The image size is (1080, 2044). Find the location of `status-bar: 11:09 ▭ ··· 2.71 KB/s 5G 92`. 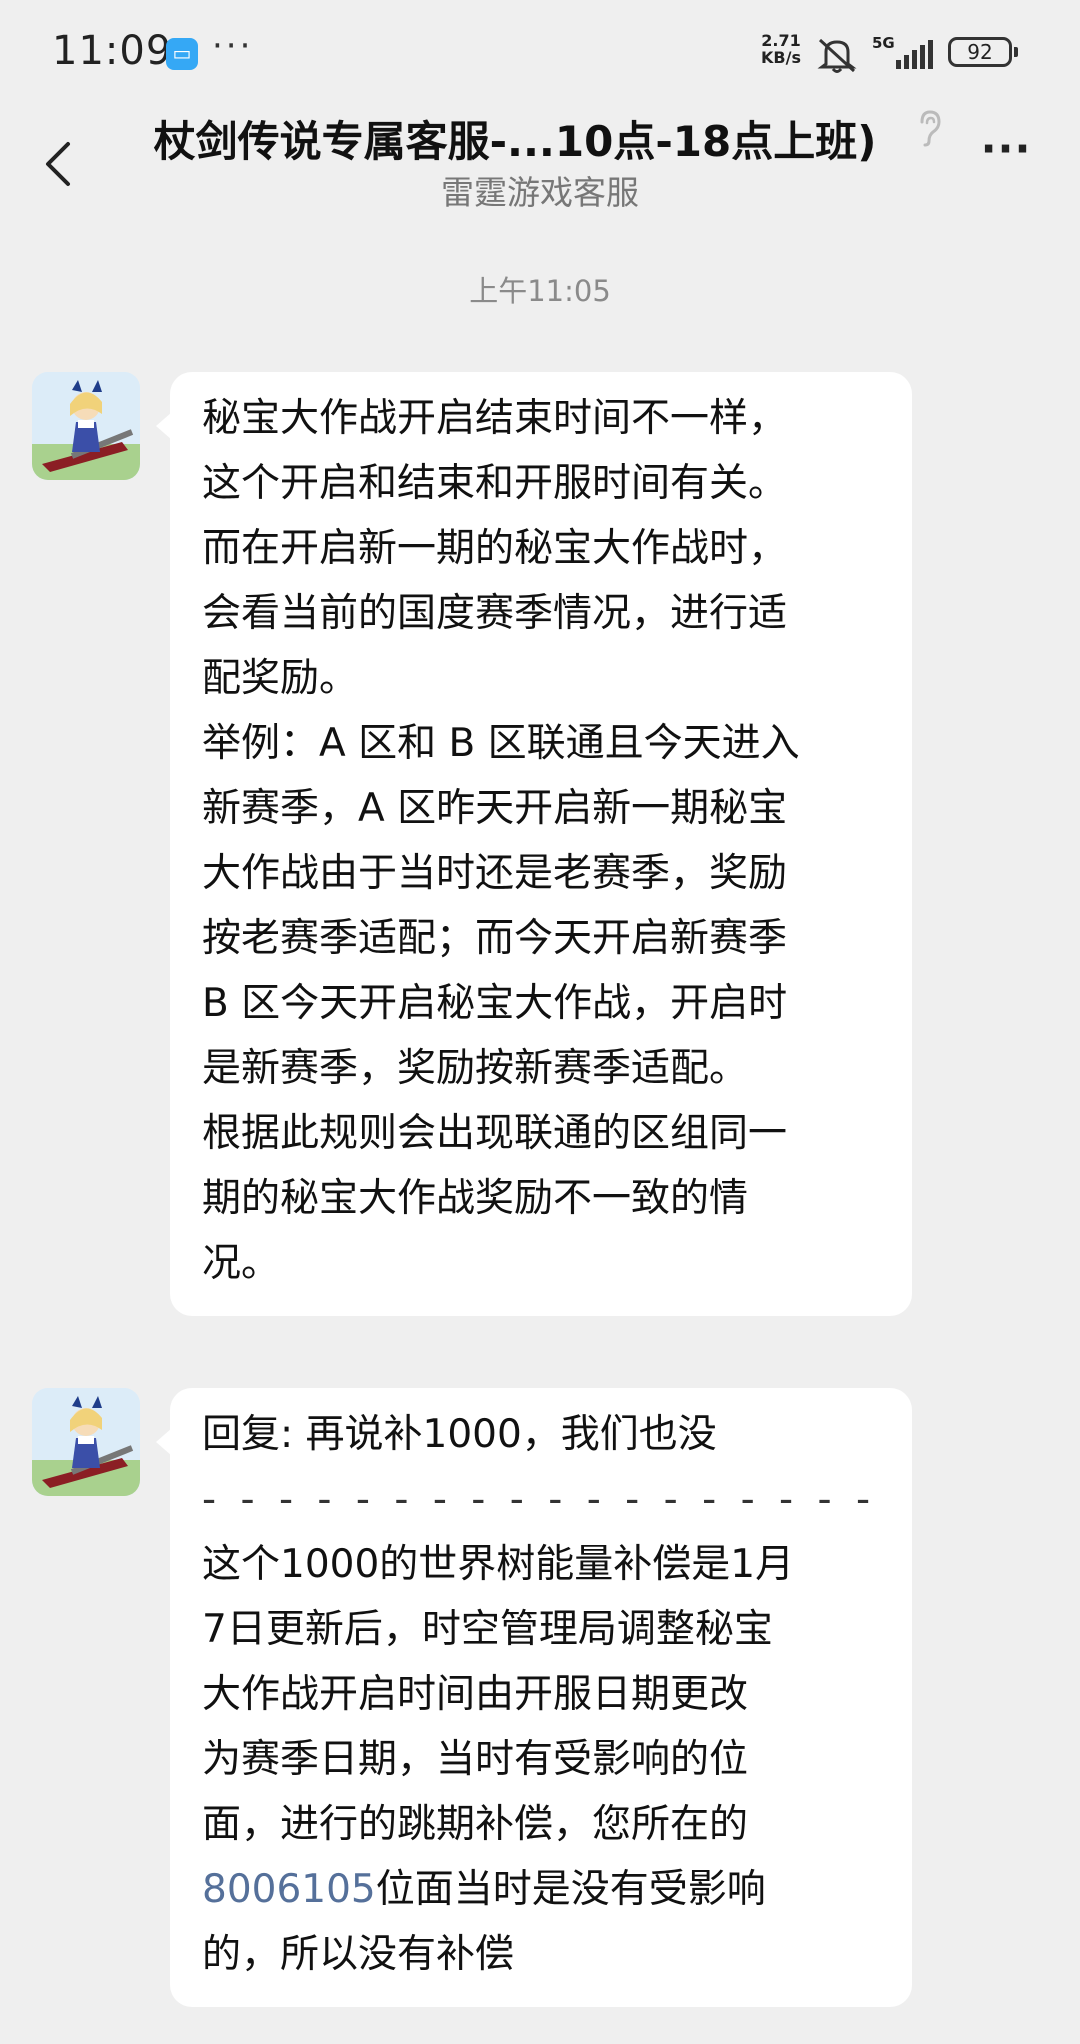

status-bar: 11:09 ▭ ··· 2.71 KB/s 5G 92 is located at coordinates (540, 52).